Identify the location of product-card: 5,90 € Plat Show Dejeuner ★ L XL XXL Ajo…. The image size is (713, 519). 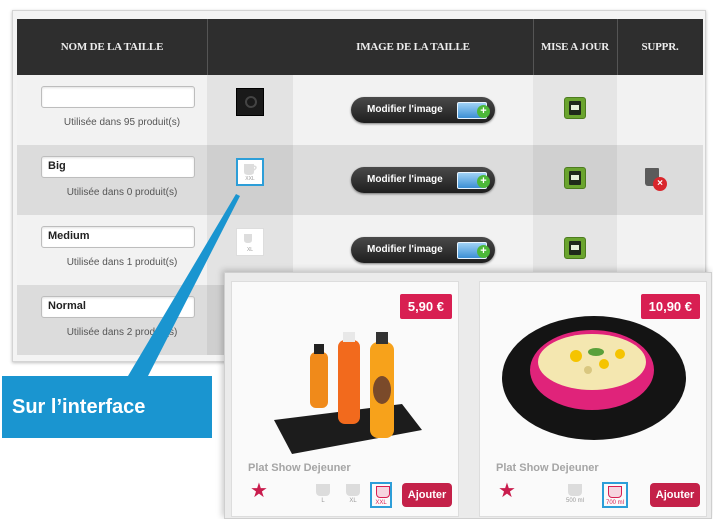
(345, 399).